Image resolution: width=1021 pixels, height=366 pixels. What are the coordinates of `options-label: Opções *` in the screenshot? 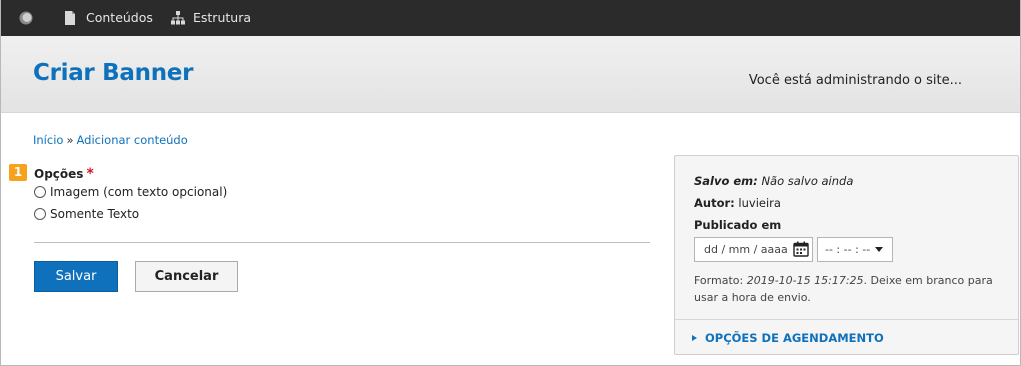 It's located at (64, 174).